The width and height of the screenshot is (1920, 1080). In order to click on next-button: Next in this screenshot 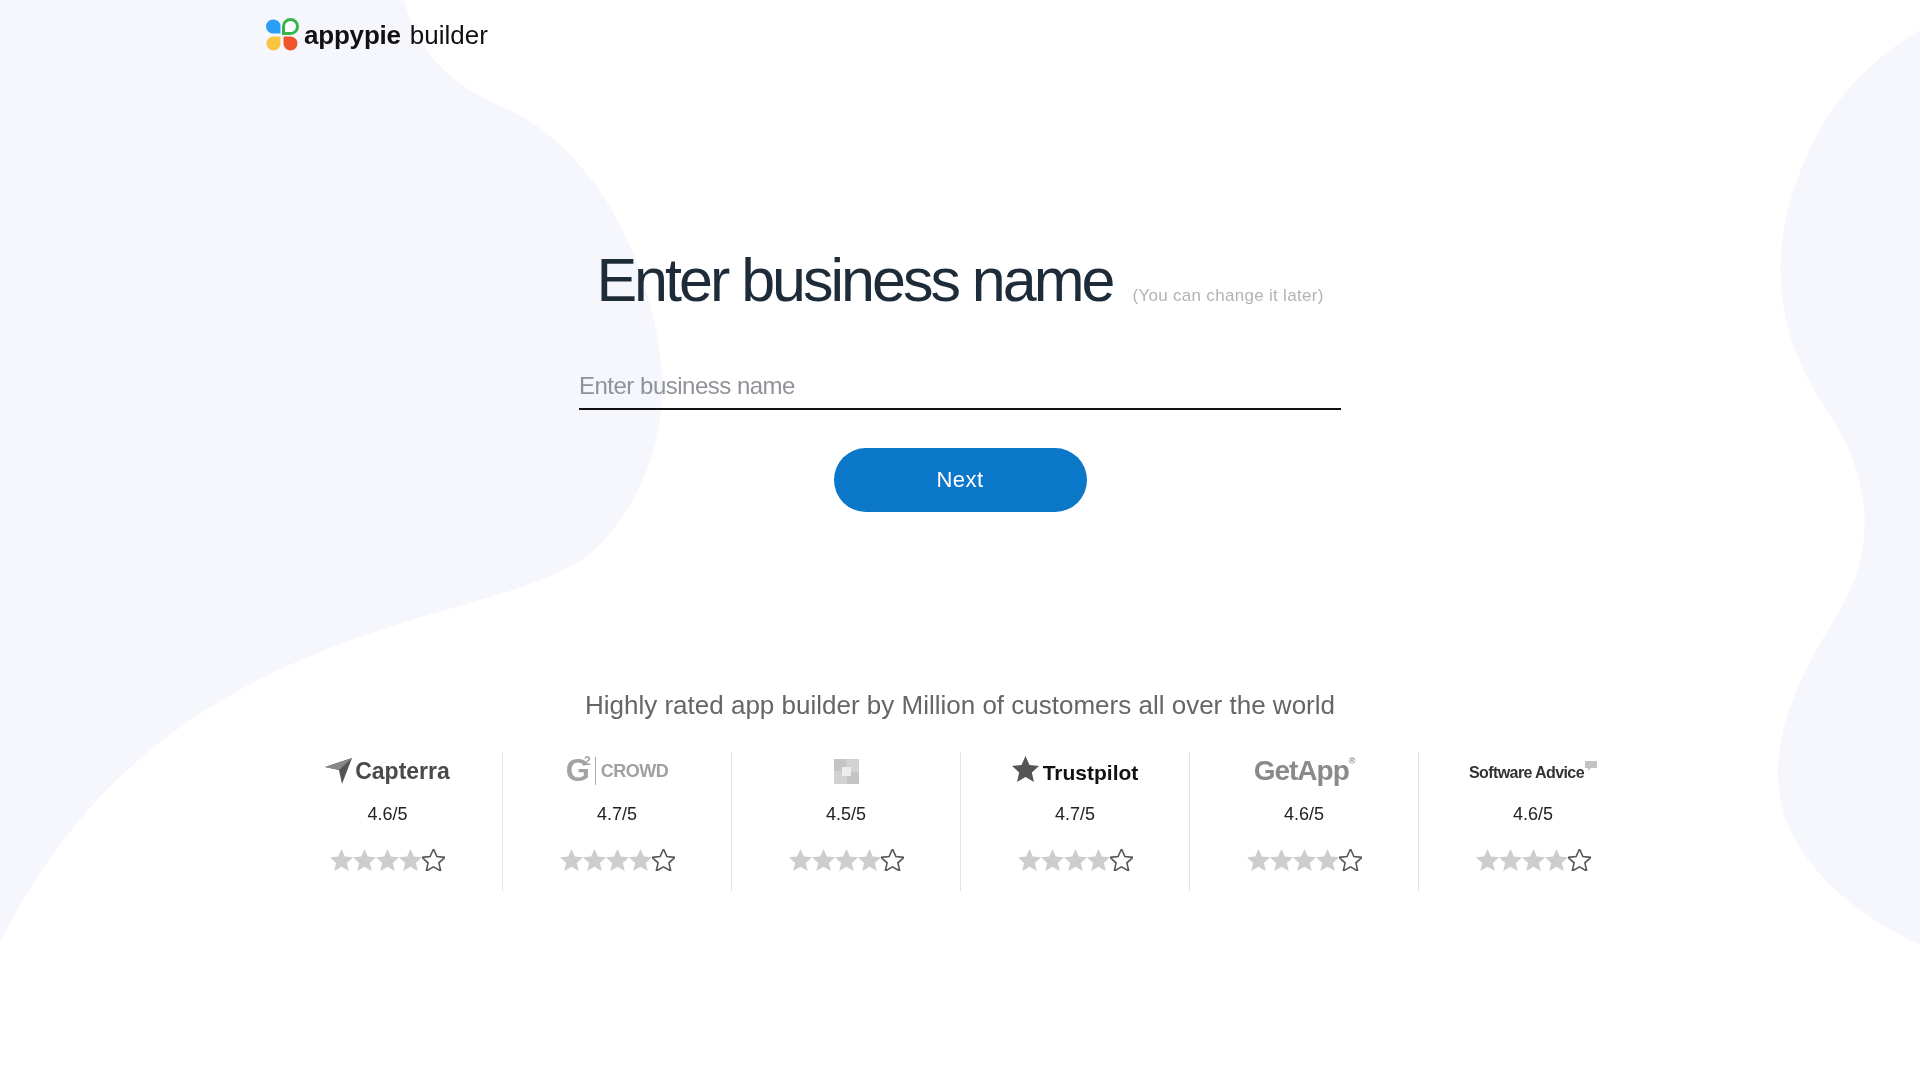, I will do `click(960, 480)`.